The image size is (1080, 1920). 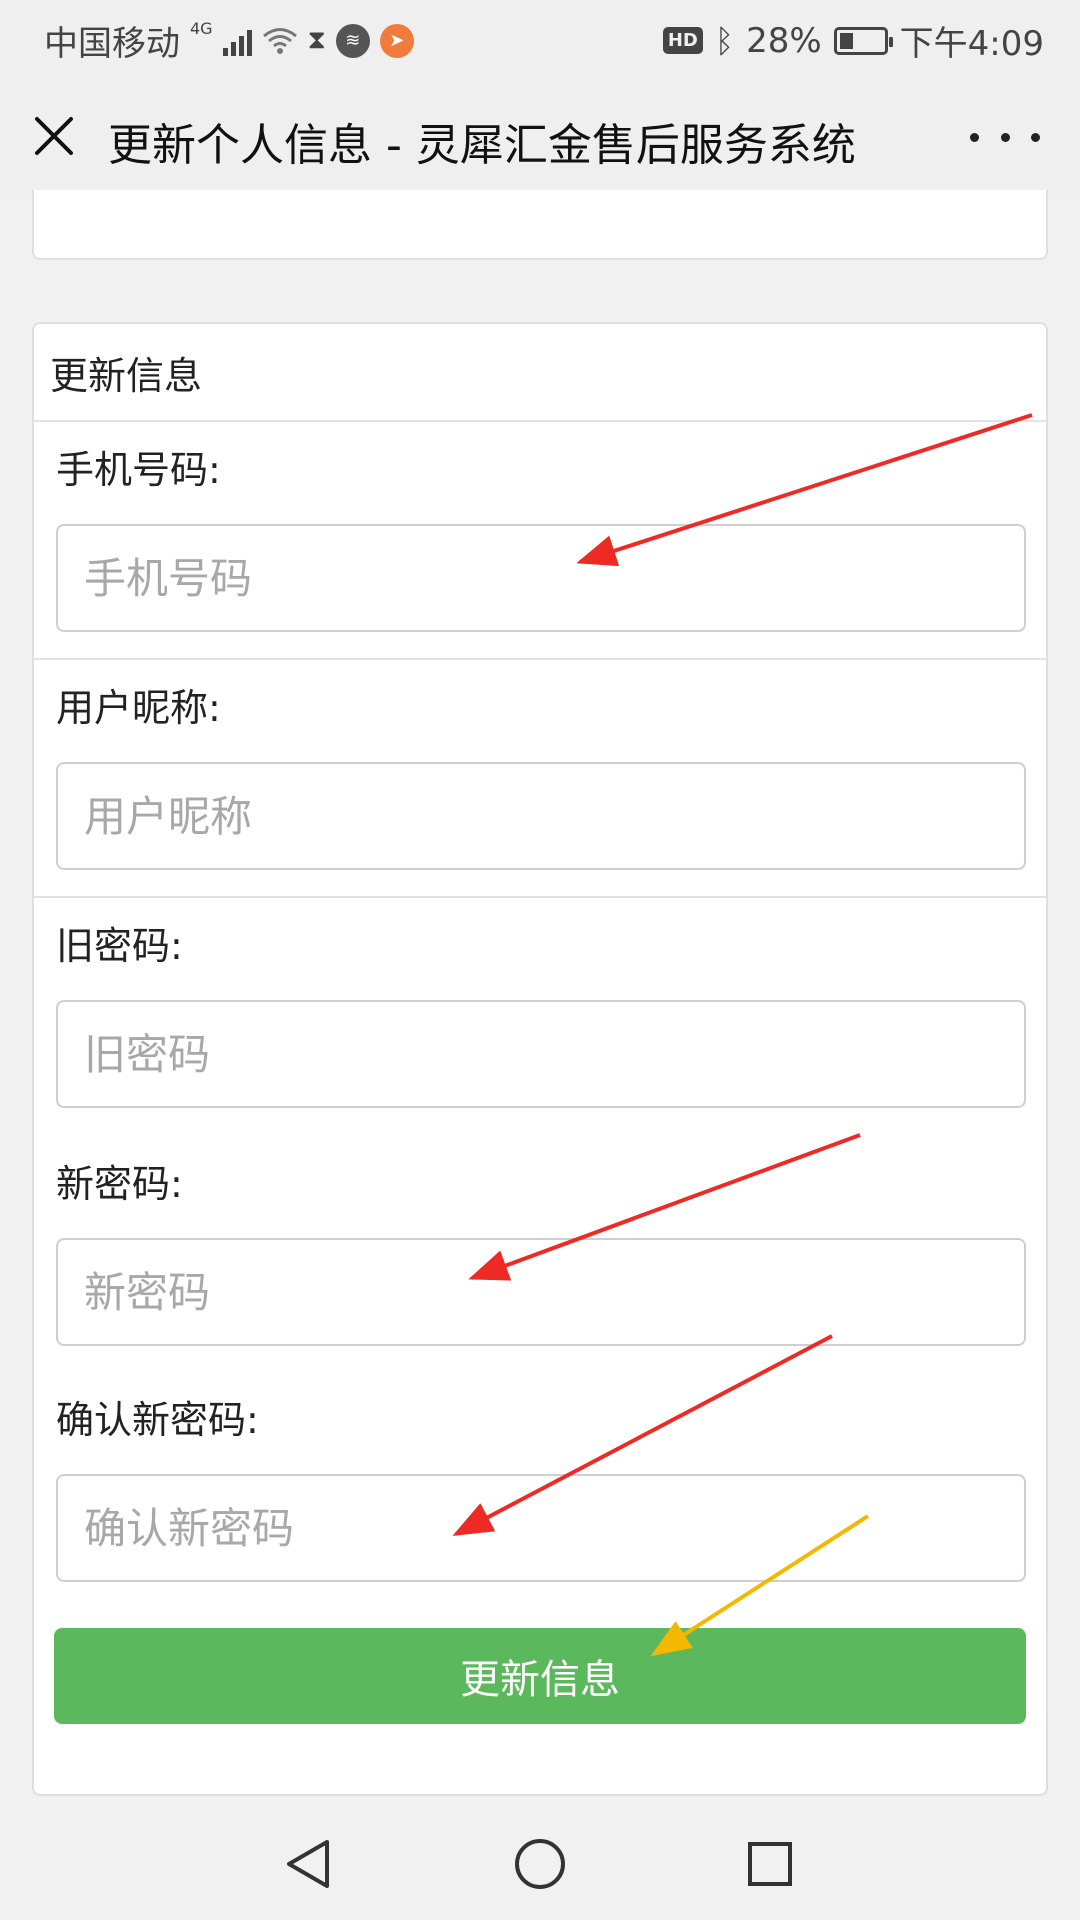 I want to click on new-password-field-group: 新密码:, so click(x=540, y=1251).